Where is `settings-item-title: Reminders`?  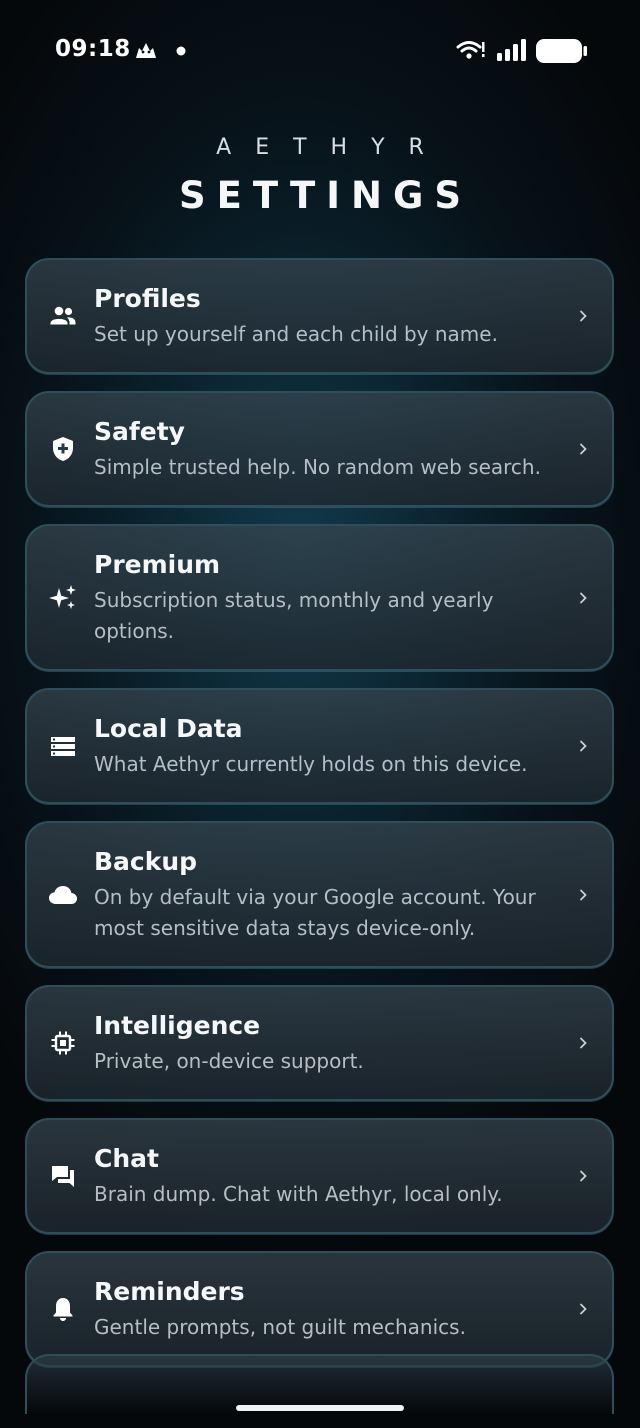
settings-item-title: Reminders is located at coordinates (169, 1291).